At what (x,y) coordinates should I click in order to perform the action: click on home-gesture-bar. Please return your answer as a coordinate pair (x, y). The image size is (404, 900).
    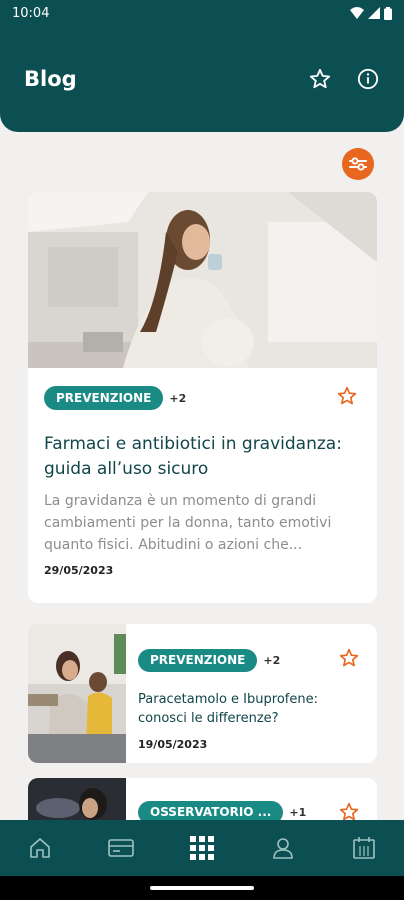
    Looking at the image, I should click on (202, 888).